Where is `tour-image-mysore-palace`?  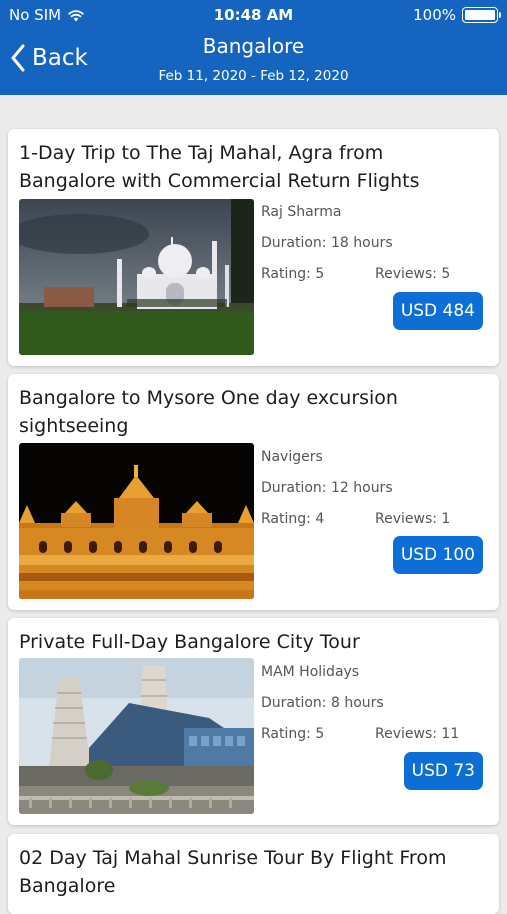
tour-image-mysore-palace is located at coordinates (136, 521).